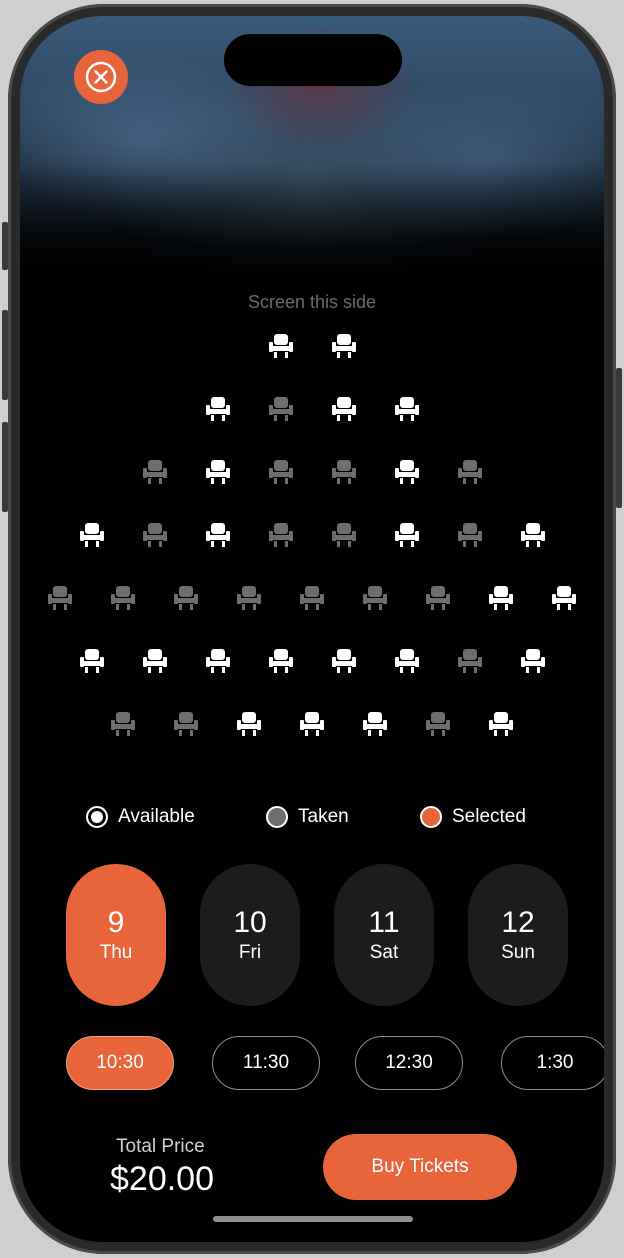 The image size is (624, 1258). Describe the element at coordinates (409, 1063) in the screenshot. I see `showtime-option: 12:30` at that location.